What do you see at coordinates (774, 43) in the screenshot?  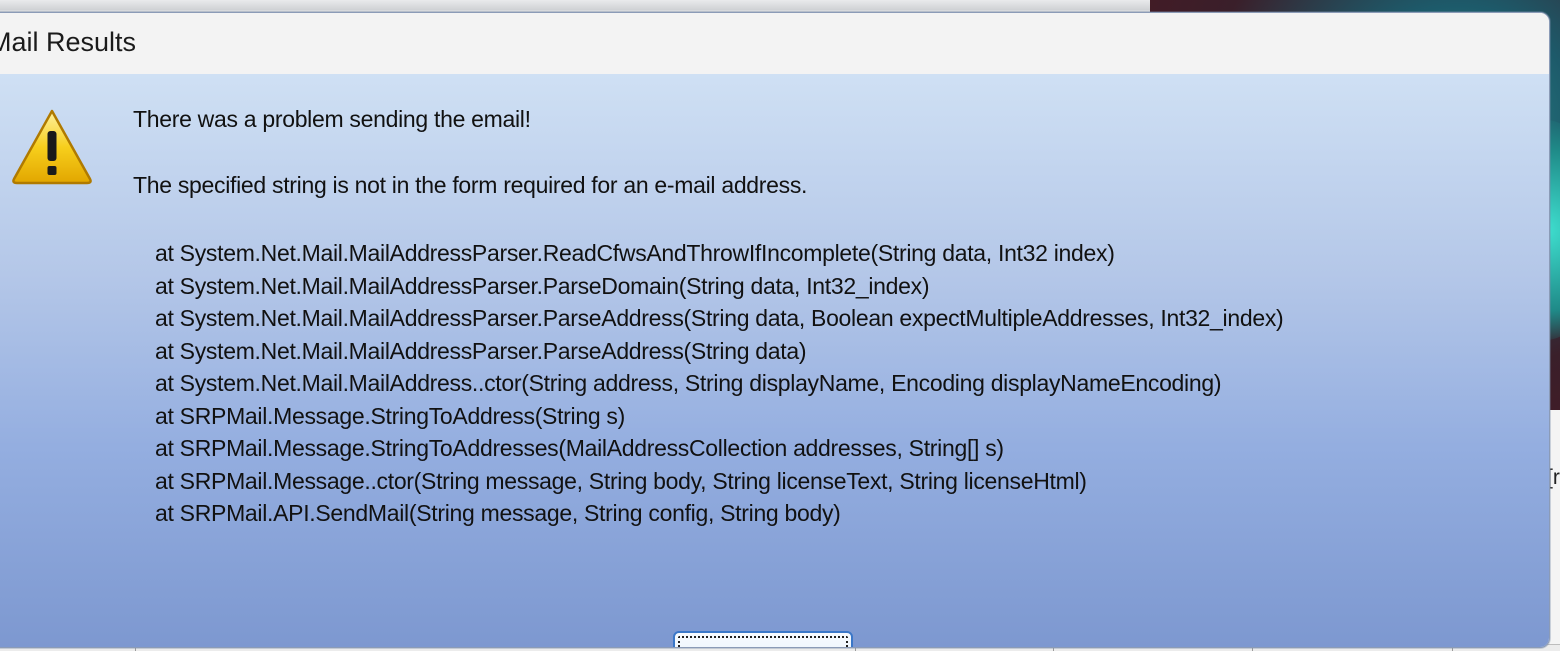 I see `dialog-titlebar: Mail Results` at bounding box center [774, 43].